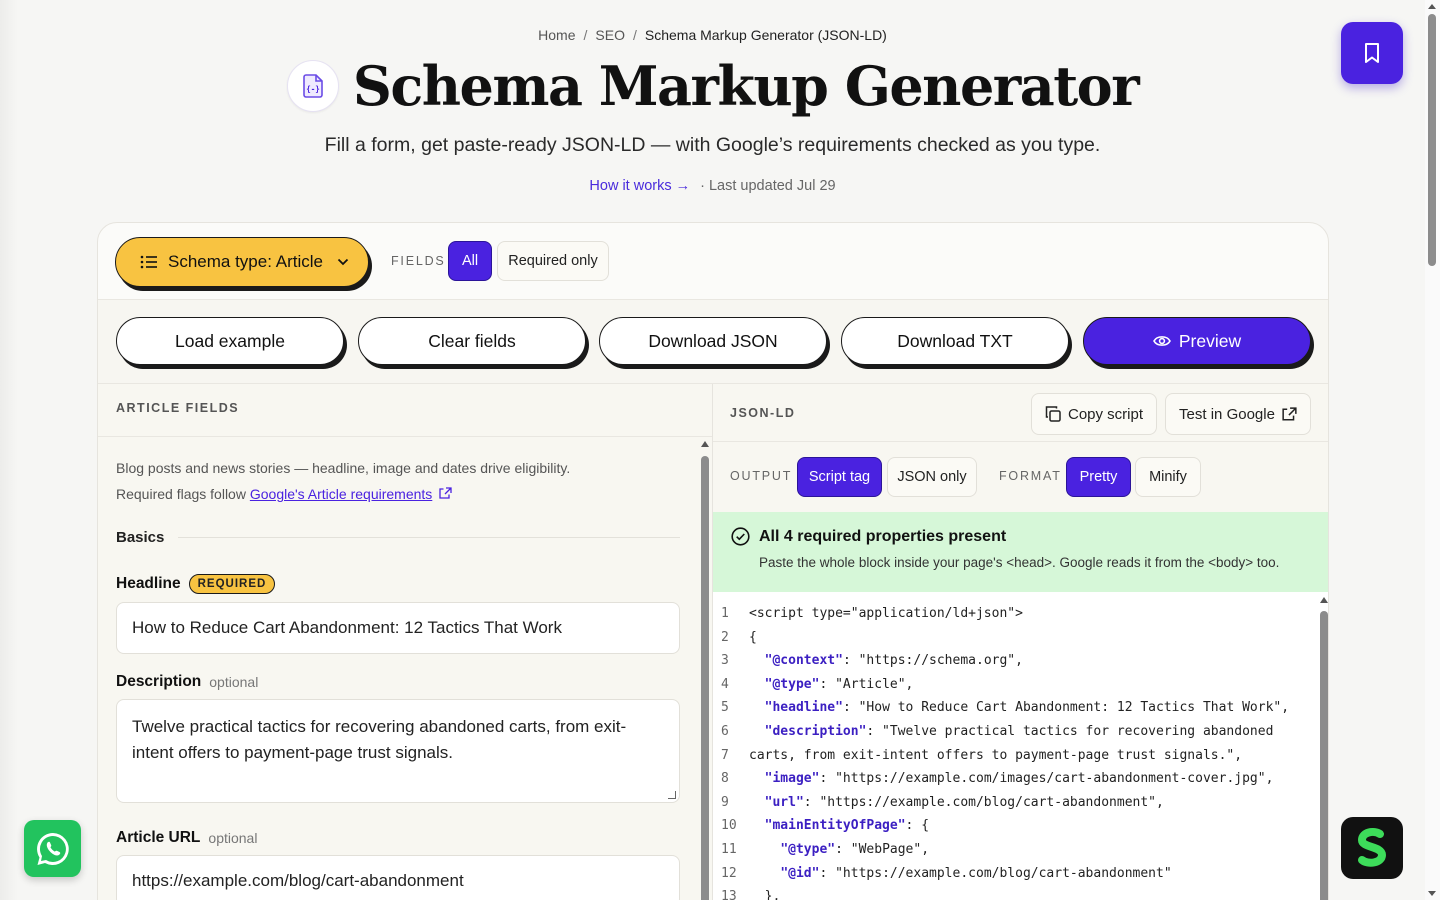  Describe the element at coordinates (725, 802) in the screenshot. I see `line-number: 9` at that location.